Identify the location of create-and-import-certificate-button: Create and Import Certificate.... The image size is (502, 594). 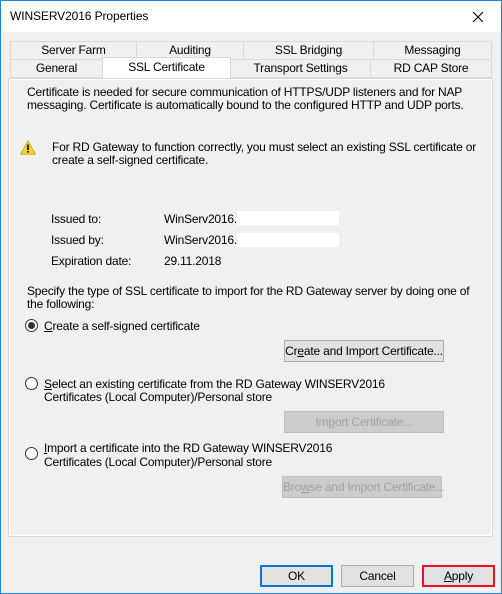
(364, 351).